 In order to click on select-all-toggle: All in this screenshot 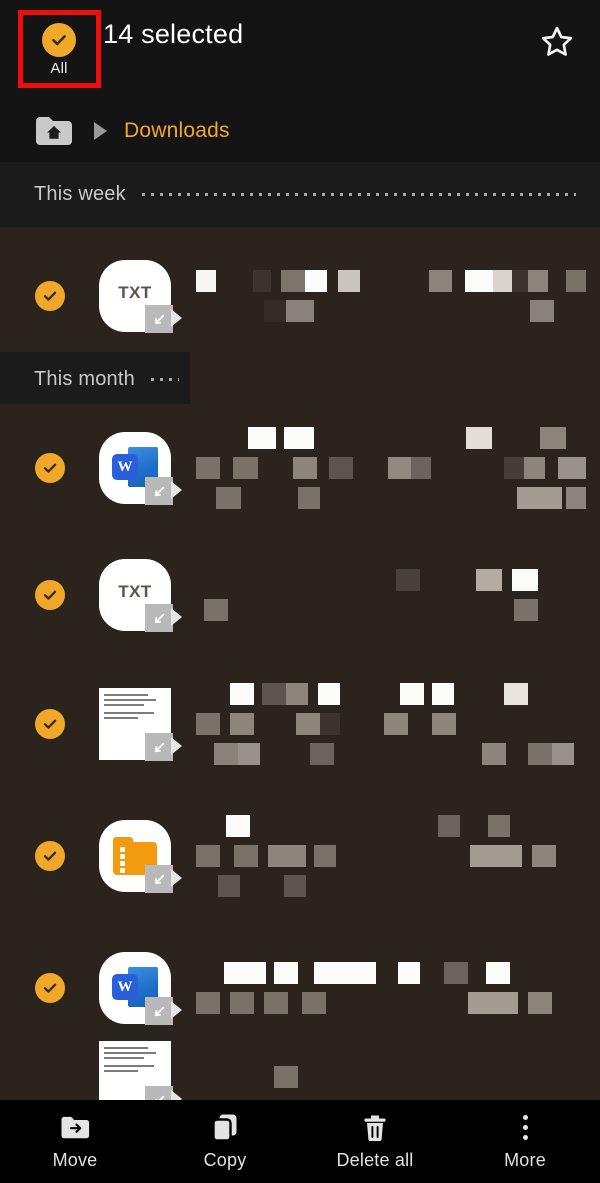, I will do `click(59, 49)`.